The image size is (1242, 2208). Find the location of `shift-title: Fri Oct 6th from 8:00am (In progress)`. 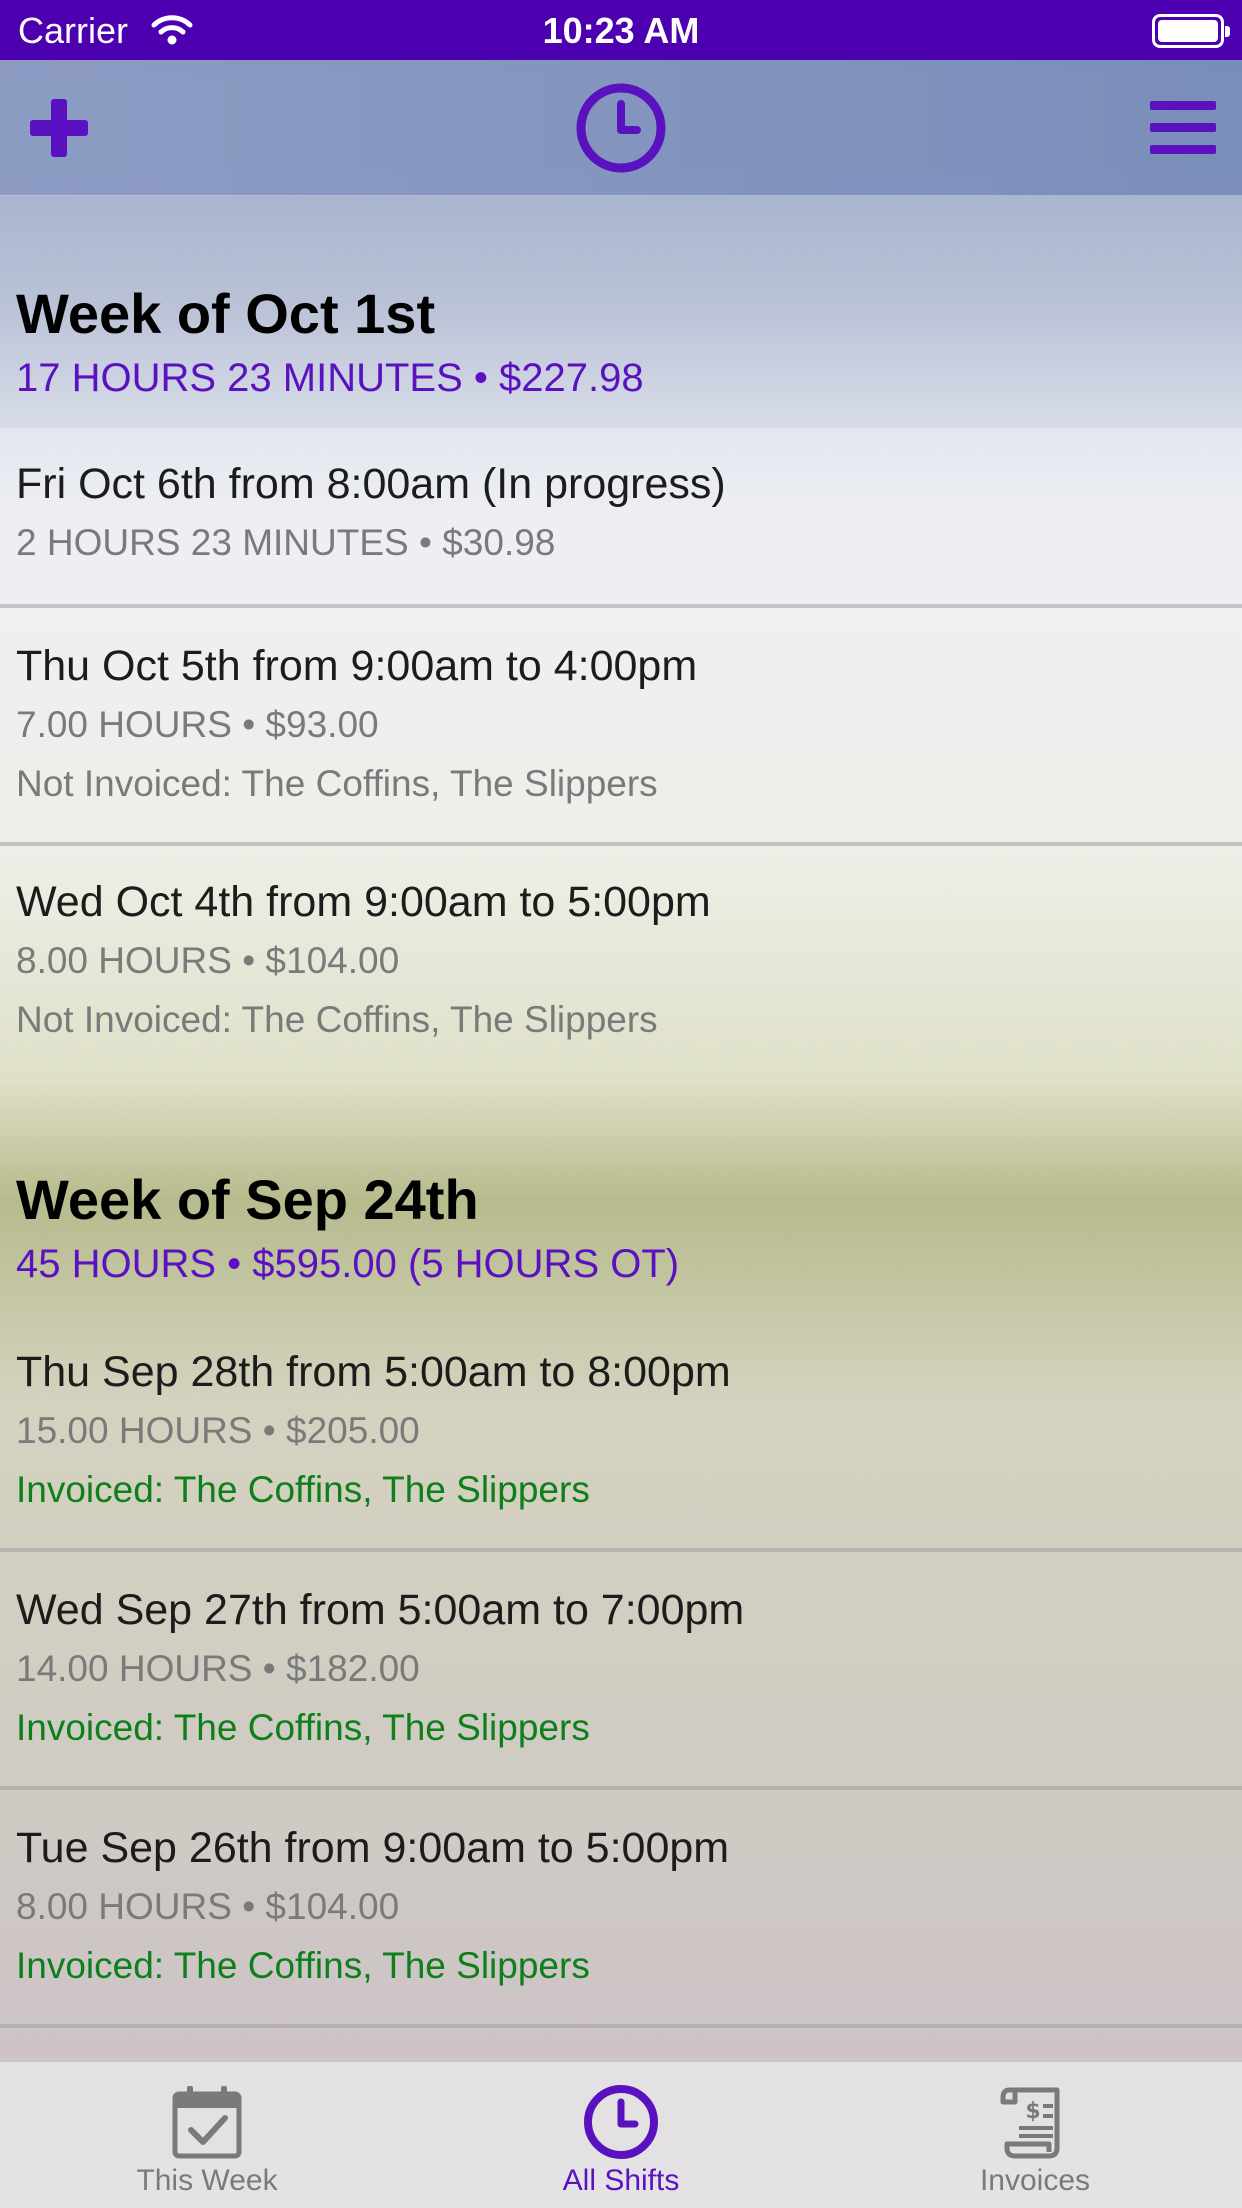

shift-title: Fri Oct 6th from 8:00am (In progress) is located at coordinates (371, 484).